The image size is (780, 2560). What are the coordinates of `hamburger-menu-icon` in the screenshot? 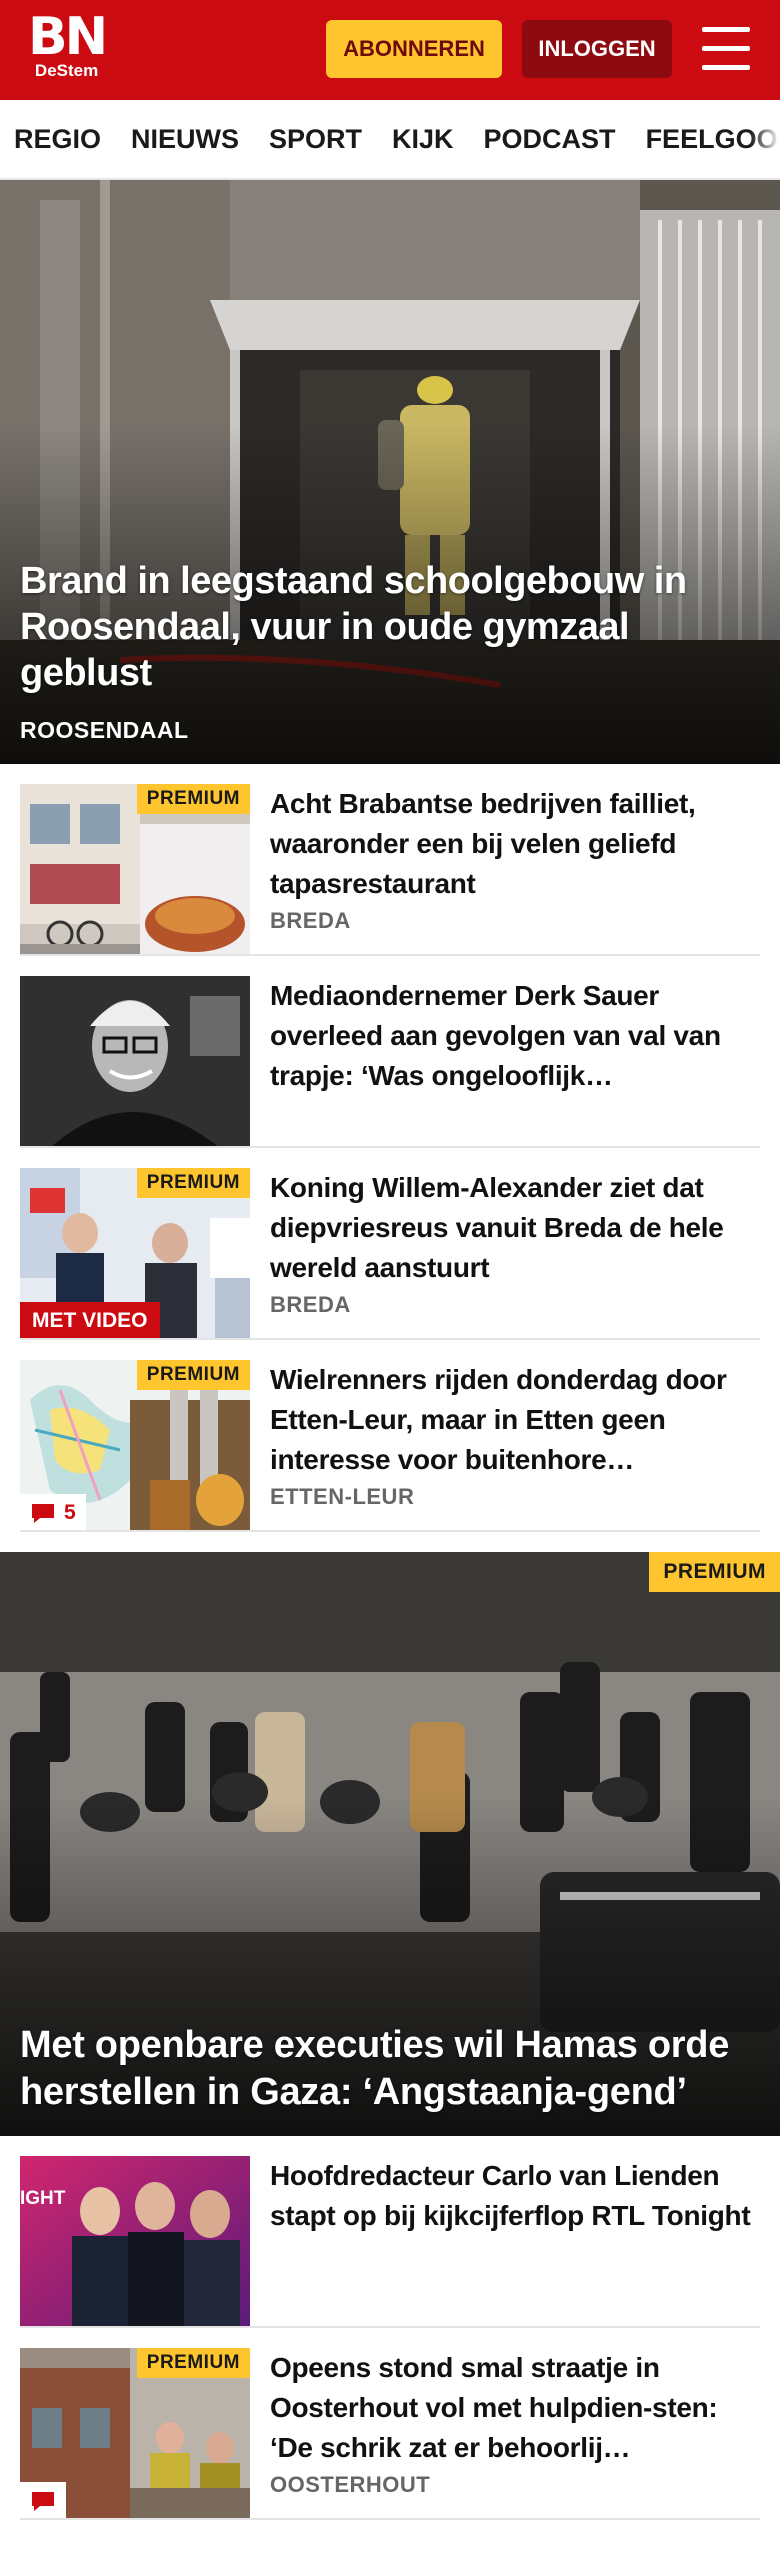 It's located at (726, 49).